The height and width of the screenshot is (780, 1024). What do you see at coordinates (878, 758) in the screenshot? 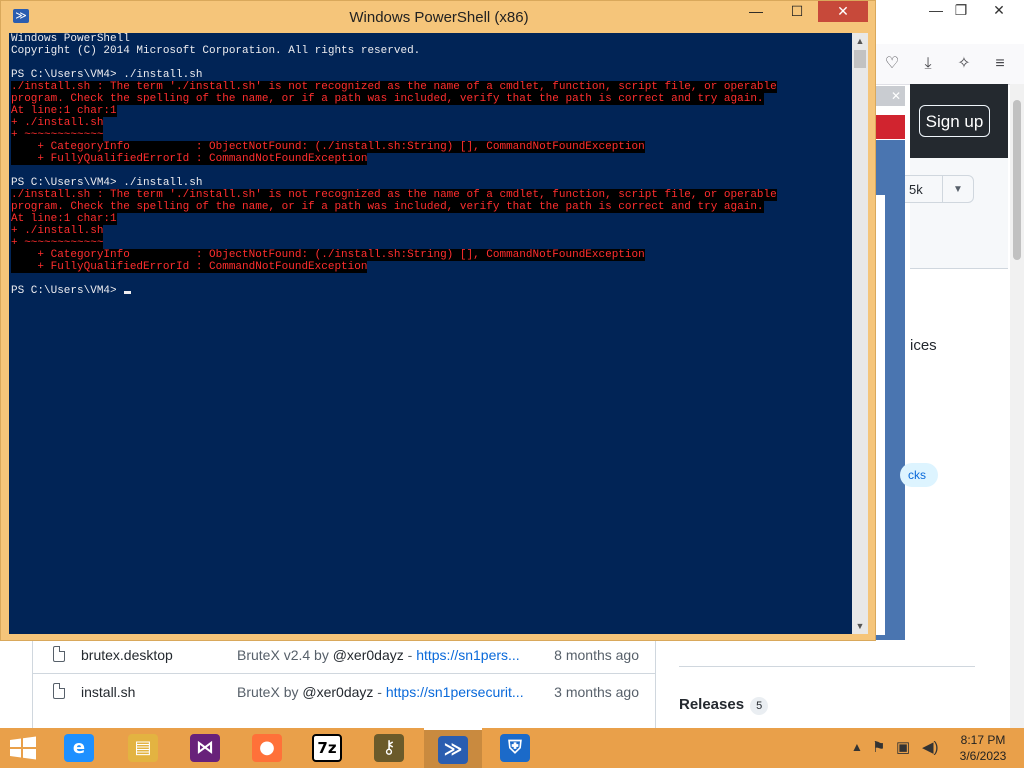
I see `flag-icon: ⚑` at bounding box center [878, 758].